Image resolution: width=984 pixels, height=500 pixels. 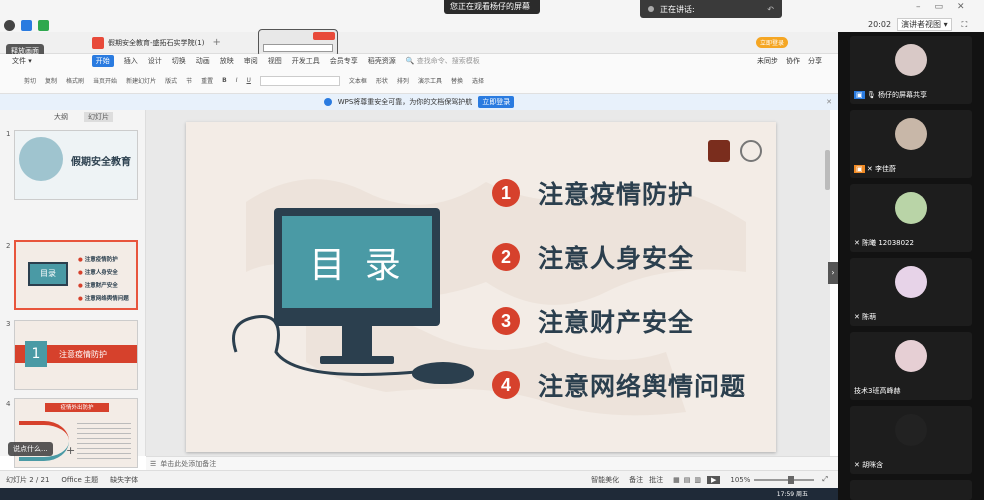 What do you see at coordinates (770, 9) in the screenshot?
I see `undo-icon: ↶` at bounding box center [770, 9].